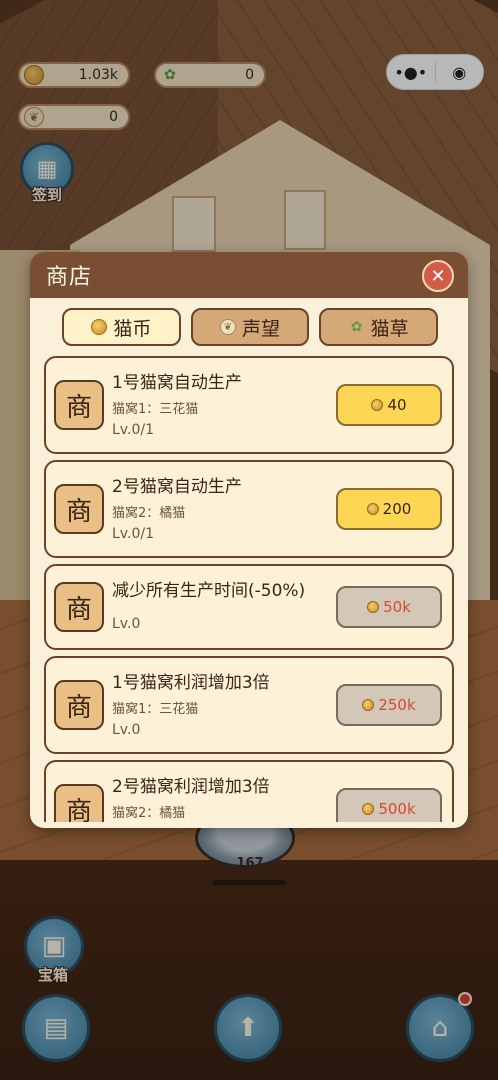  I want to click on laurel-icon: ❦, so click(228, 327).